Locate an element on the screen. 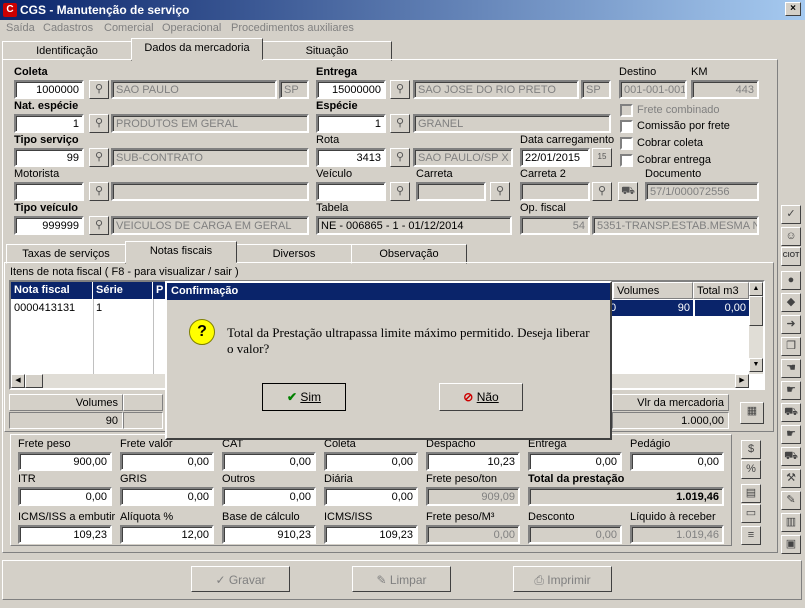 The width and height of the screenshot is (805, 608). tab-situacao: Situação is located at coordinates (327, 51).